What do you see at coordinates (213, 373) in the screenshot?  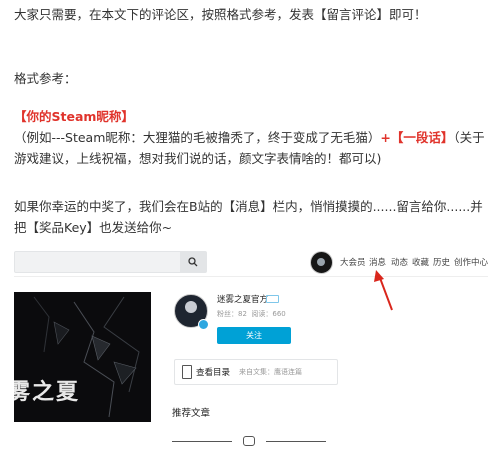 I see `directory-label: 查看目录` at bounding box center [213, 373].